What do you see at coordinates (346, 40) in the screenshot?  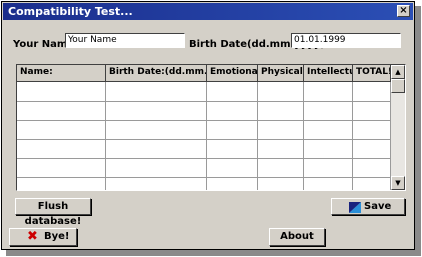 I see `birth-date-input: 01.01.1999` at bounding box center [346, 40].